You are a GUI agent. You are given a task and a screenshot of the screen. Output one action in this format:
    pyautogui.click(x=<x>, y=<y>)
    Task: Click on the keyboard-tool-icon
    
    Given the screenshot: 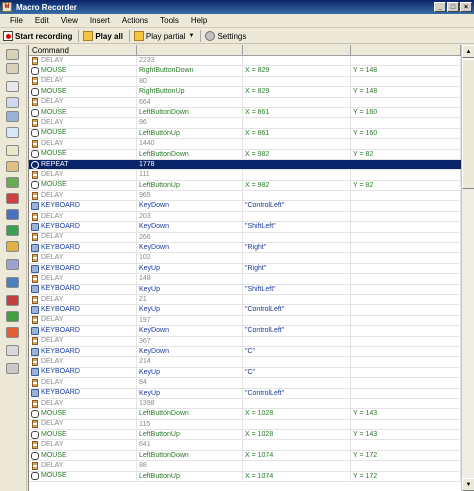 What is the action you would take?
    pyautogui.click(x=12, y=102)
    